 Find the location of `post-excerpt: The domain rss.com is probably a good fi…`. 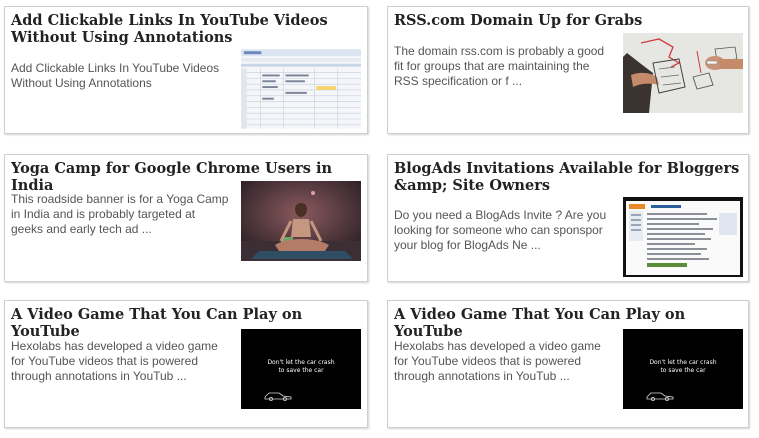

post-excerpt: The domain rss.com is probably a good fi… is located at coordinates (499, 66).